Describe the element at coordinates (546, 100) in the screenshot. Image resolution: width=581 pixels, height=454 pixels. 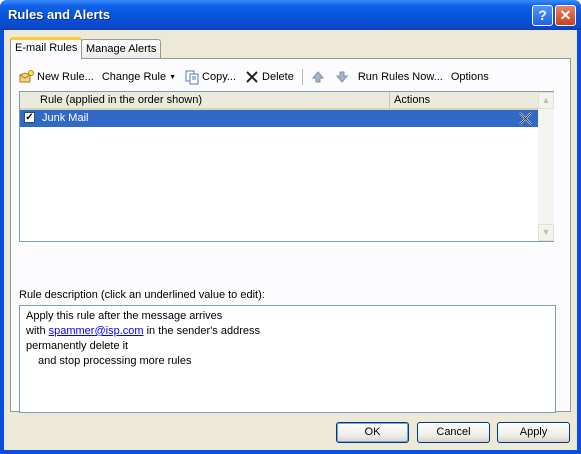
I see `scroll-up-button: ▲` at that location.